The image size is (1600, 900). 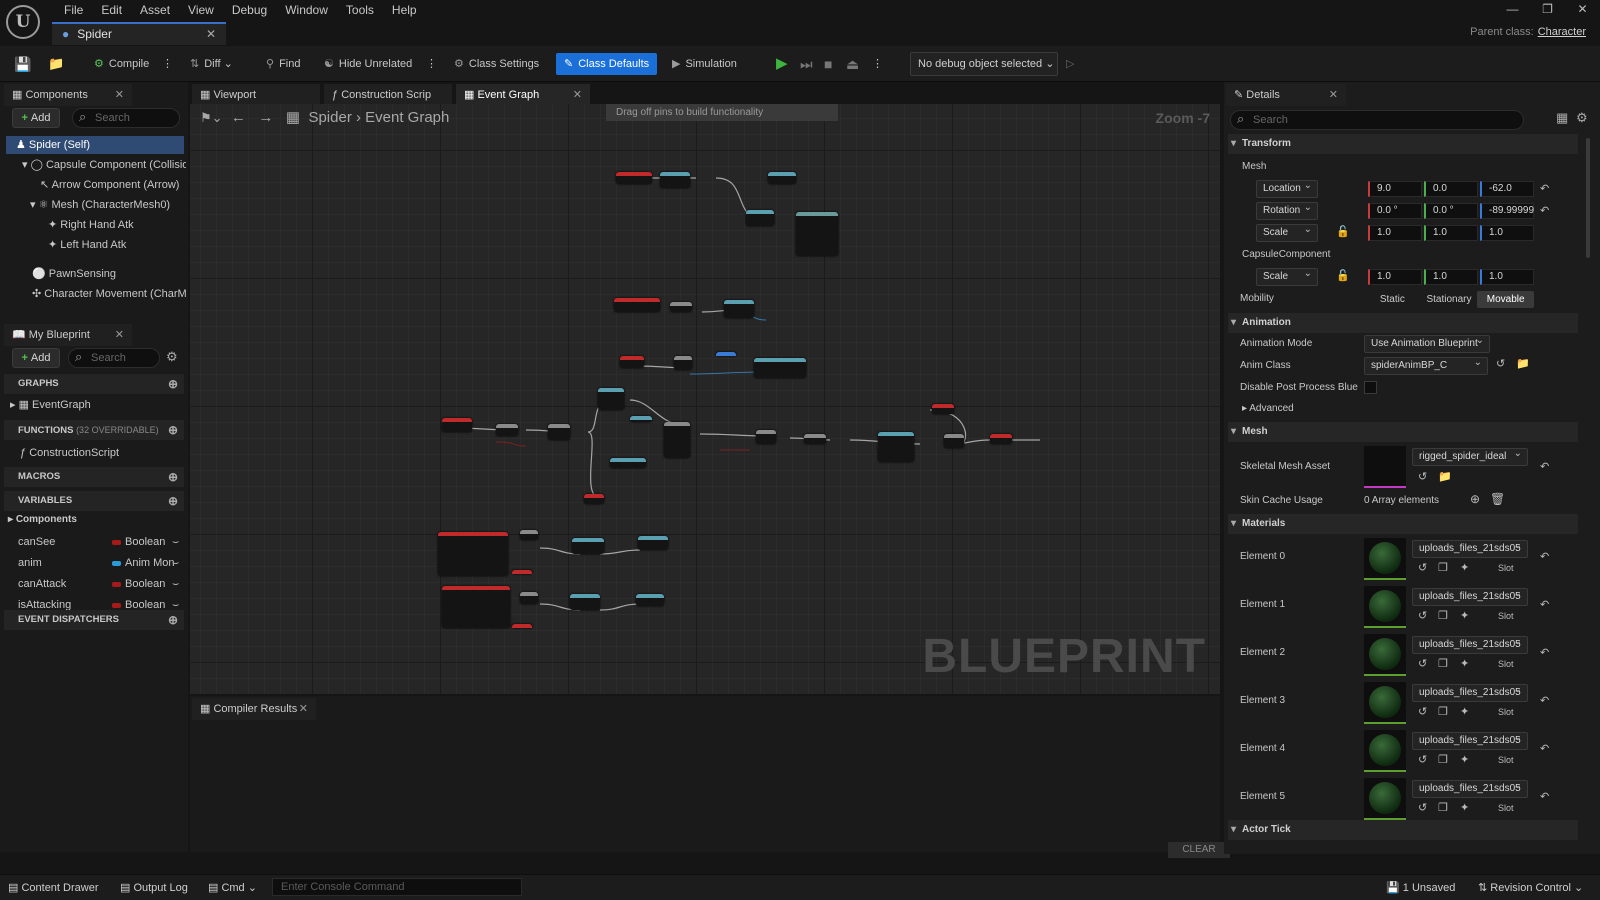 I want to click on macros-section: MACROS ⊕, so click(x=94, y=477).